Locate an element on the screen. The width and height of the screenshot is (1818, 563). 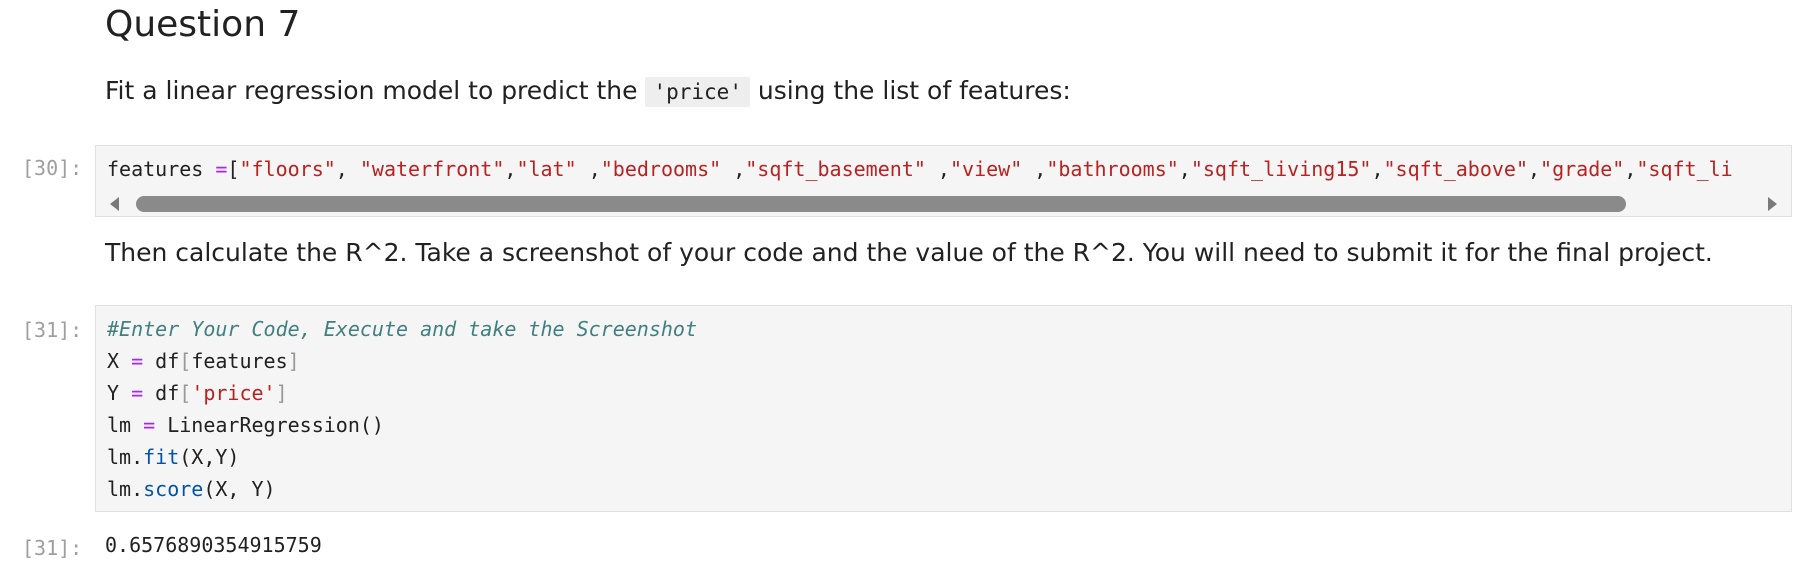
code-function: fit is located at coordinates (161, 457).